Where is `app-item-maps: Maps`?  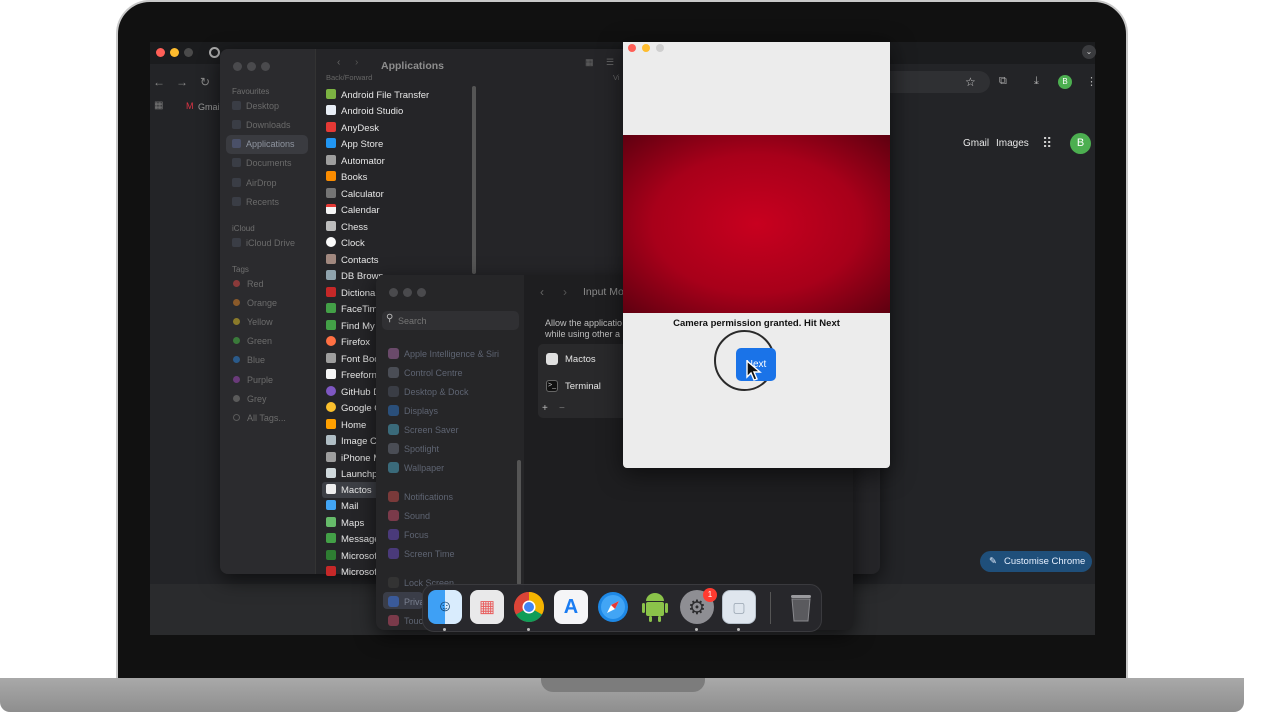 app-item-maps: Maps is located at coordinates (345, 525).